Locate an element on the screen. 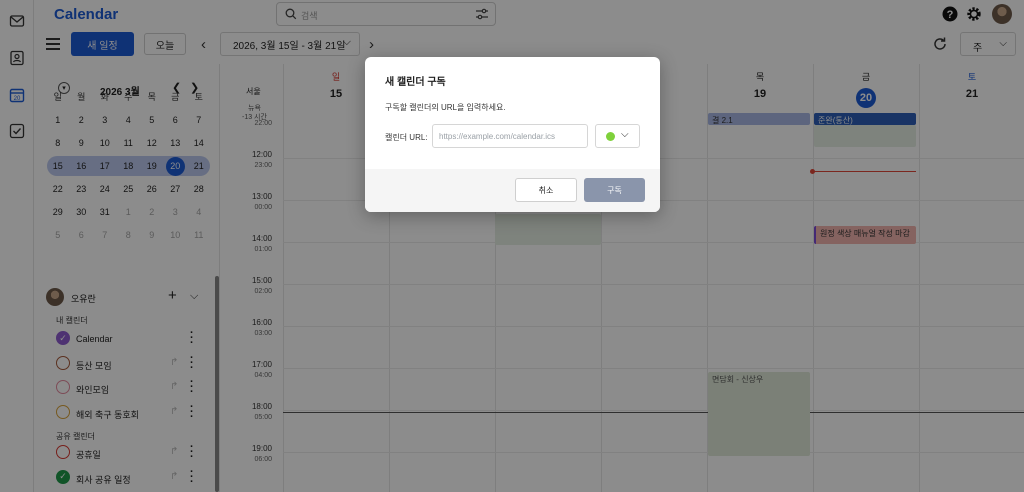 Image resolution: width=1024 pixels, height=492 pixels. calendar-url-input is located at coordinates (510, 136).